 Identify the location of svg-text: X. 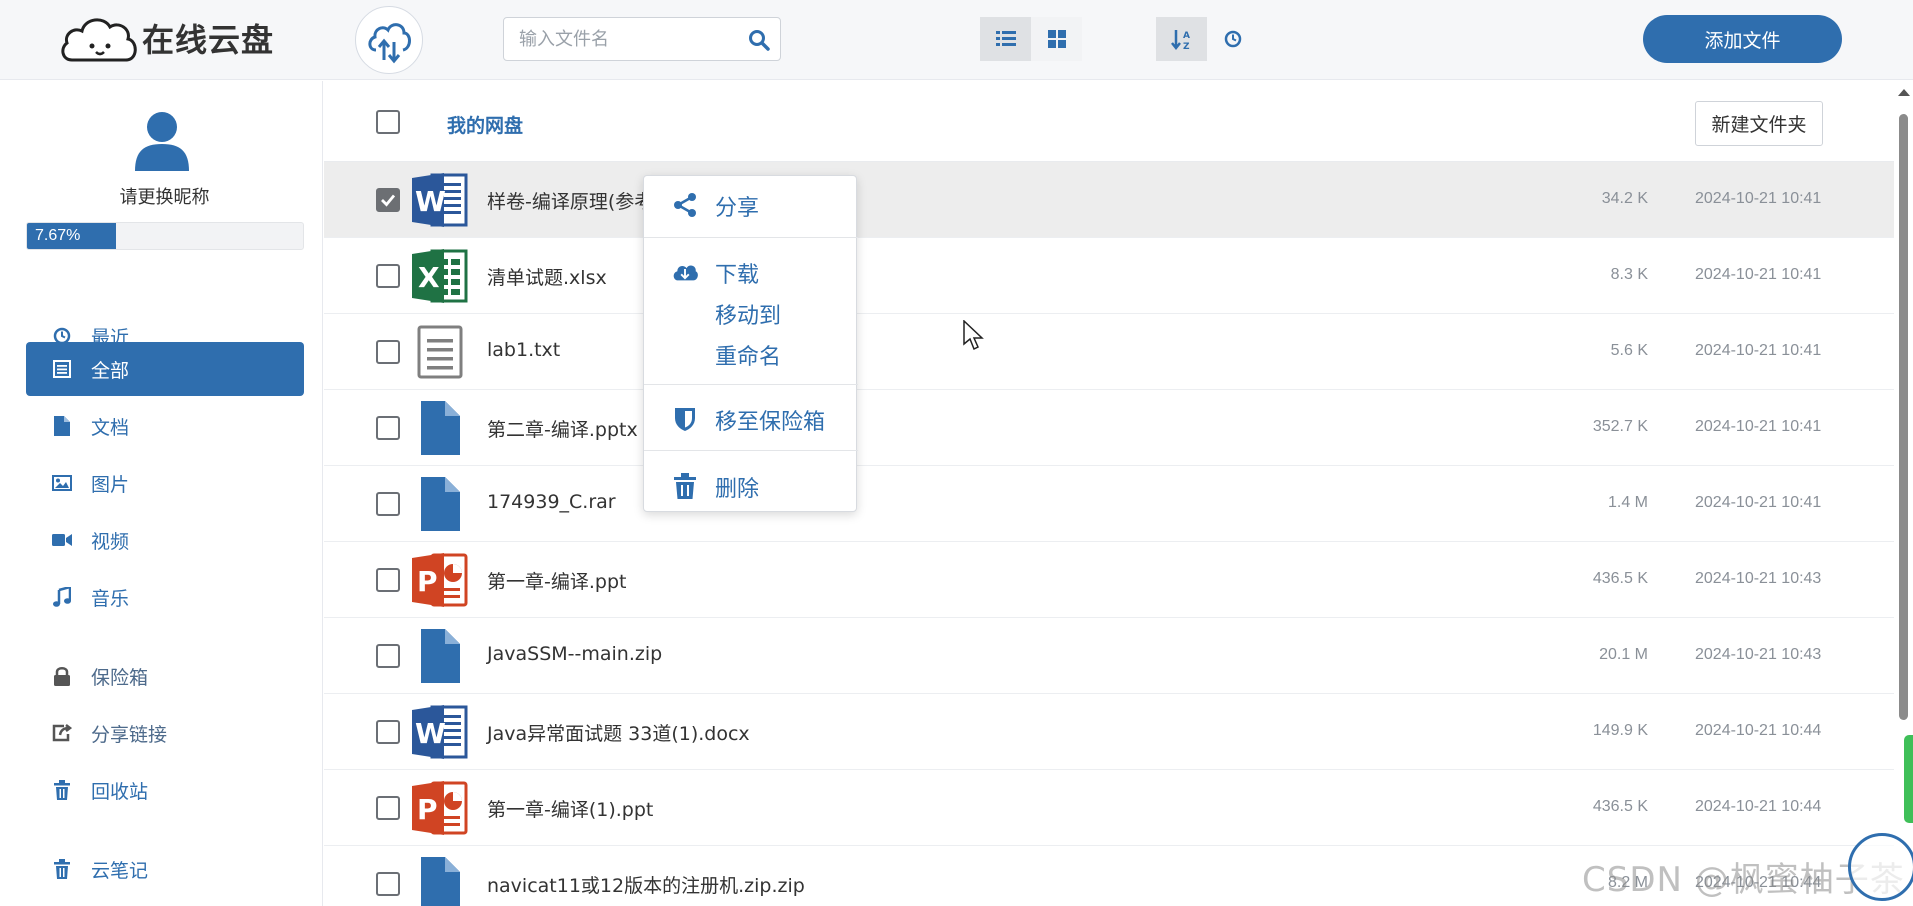
(429, 277).